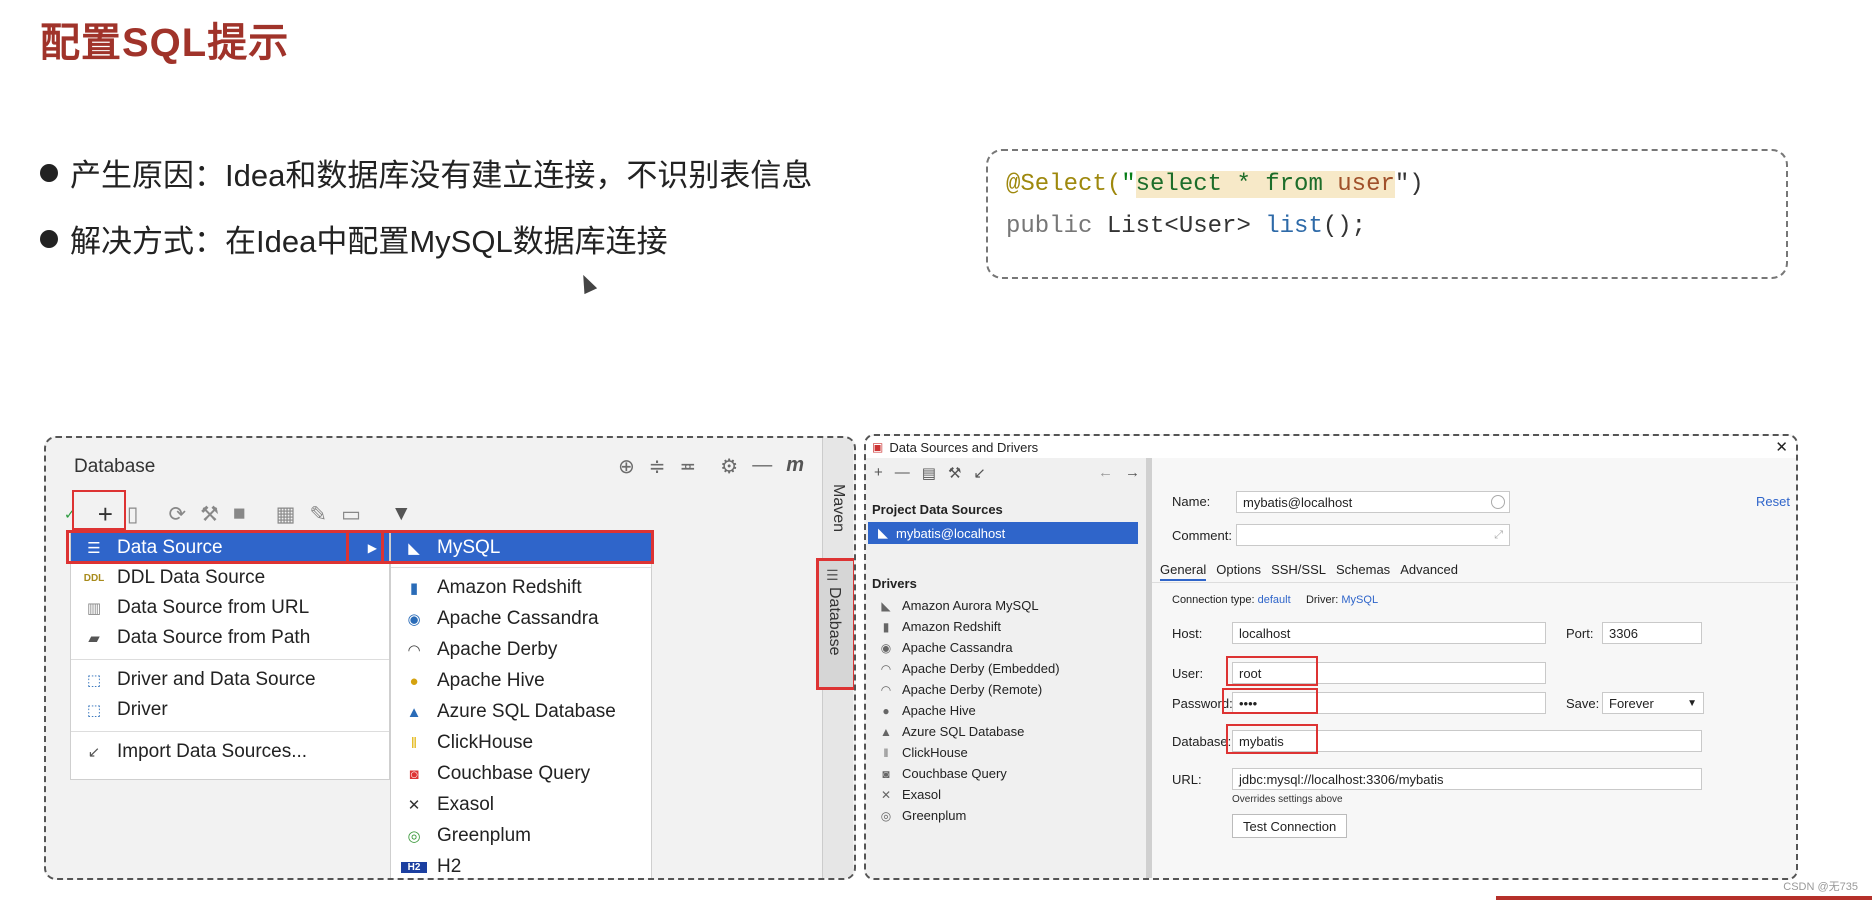 Image resolution: width=1872 pixels, height=900 pixels. I want to click on code-sql-keywords: select * from, so click(1229, 184).